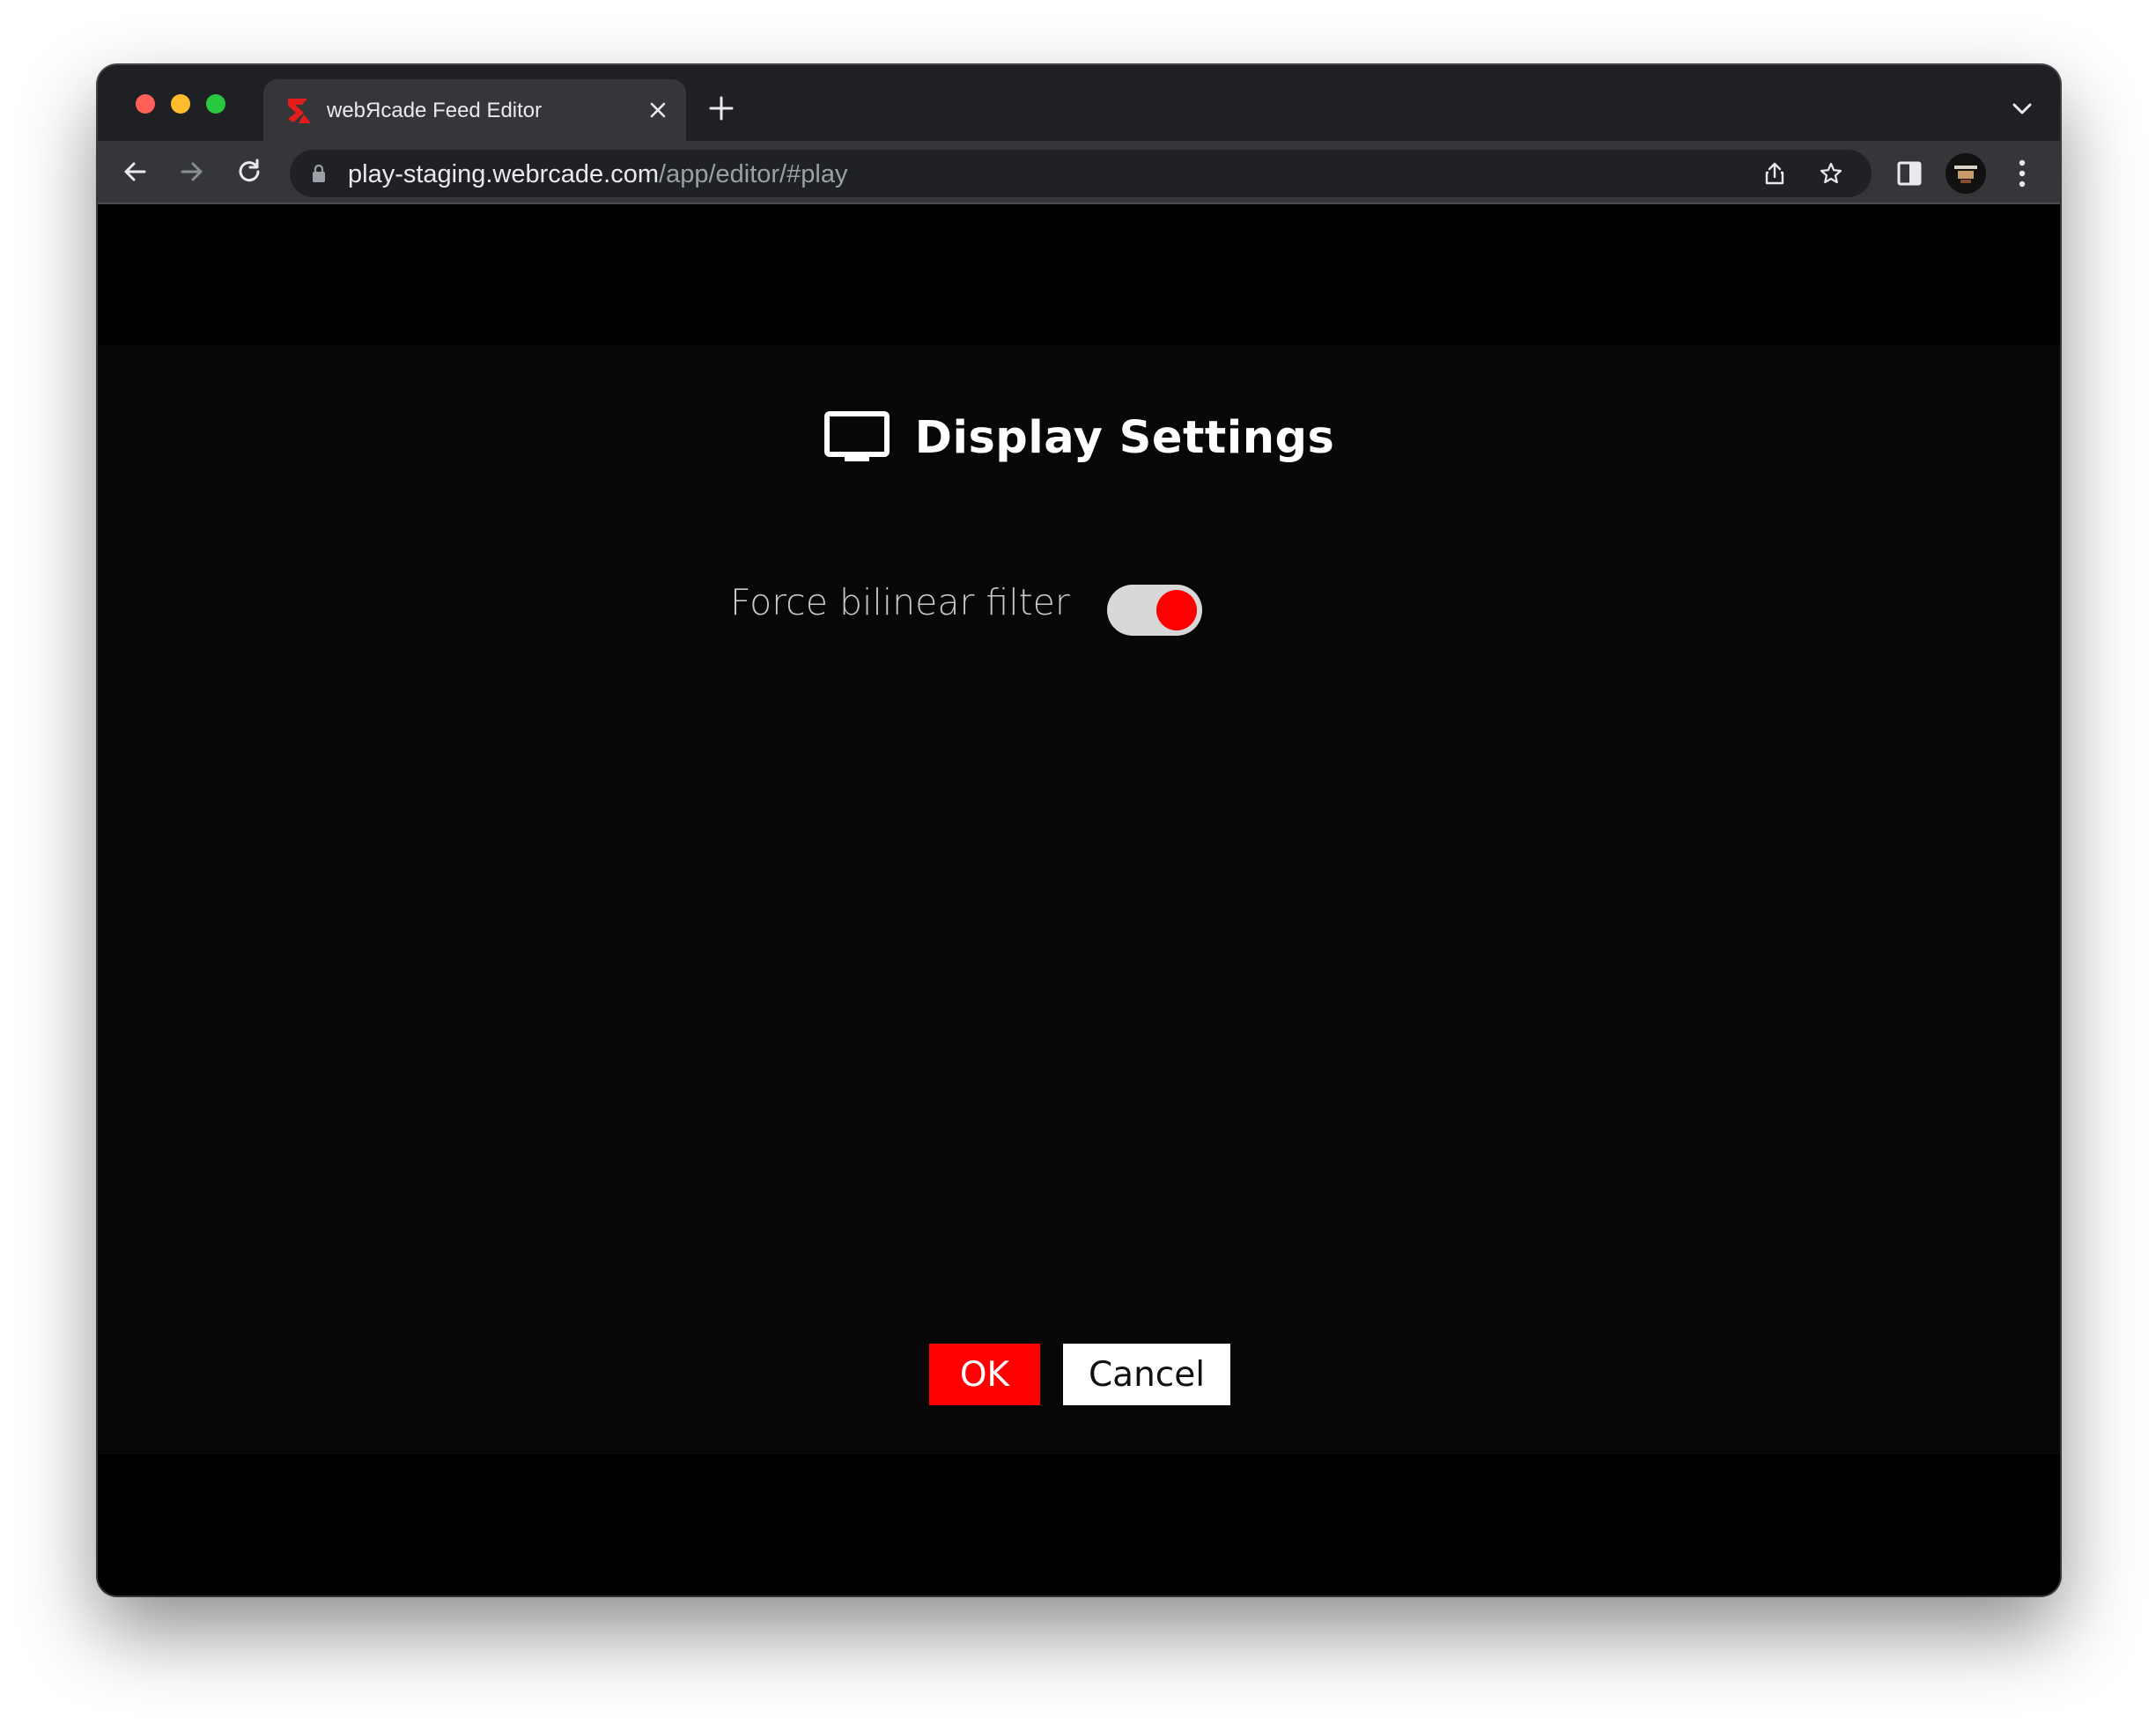  Describe the element at coordinates (1176, 610) in the screenshot. I see `toggle-knob` at that location.